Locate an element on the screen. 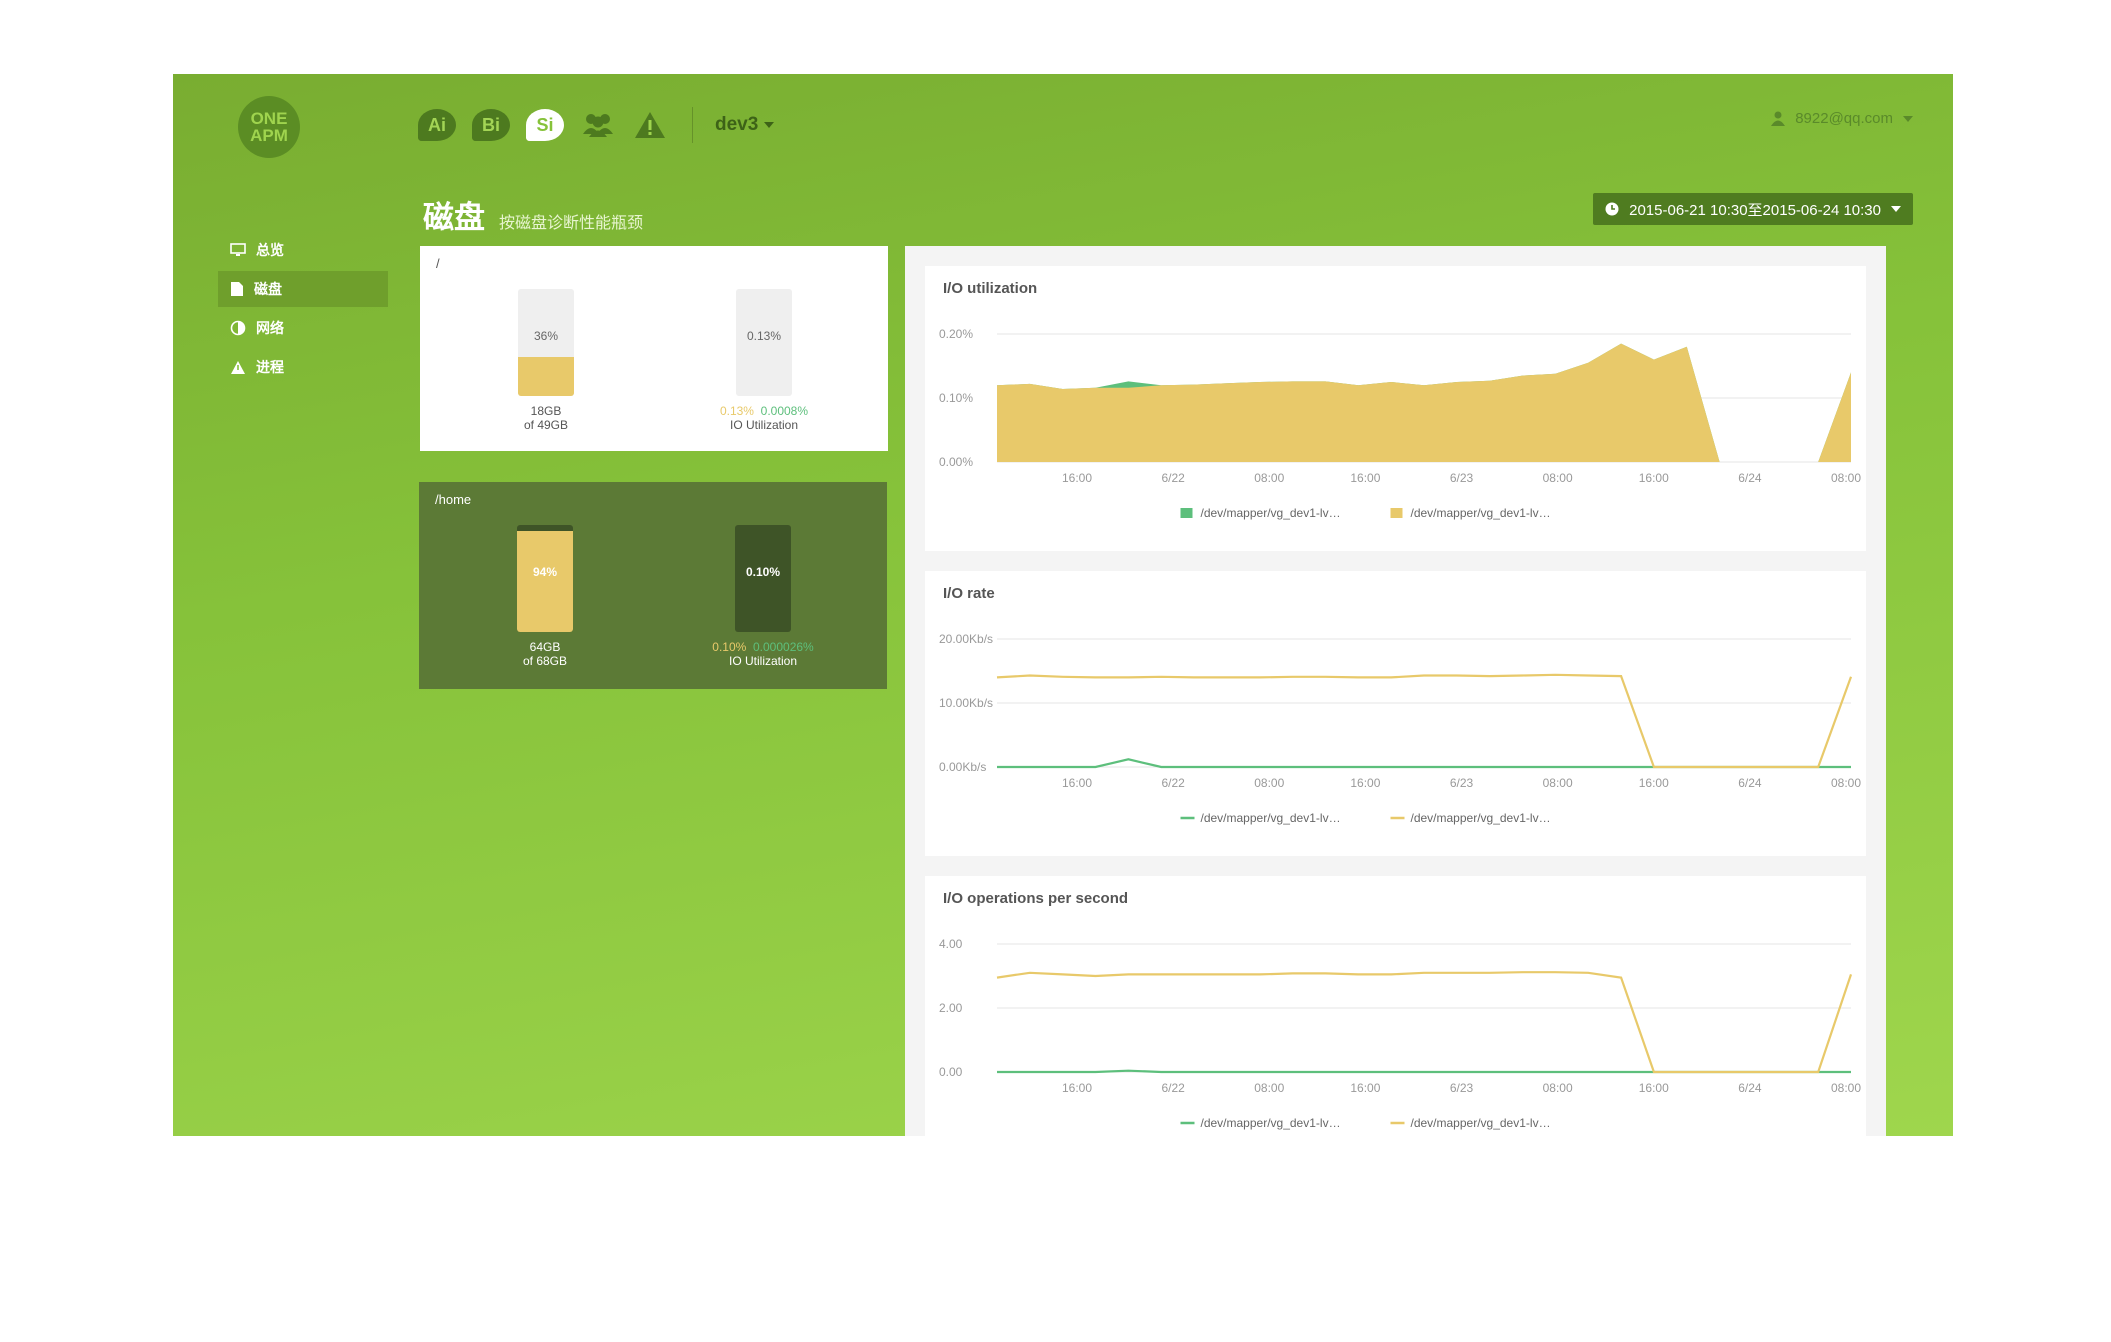 This screenshot has height=1342, width=2111. y-tick-label: 0.00% is located at coordinates (956, 462).